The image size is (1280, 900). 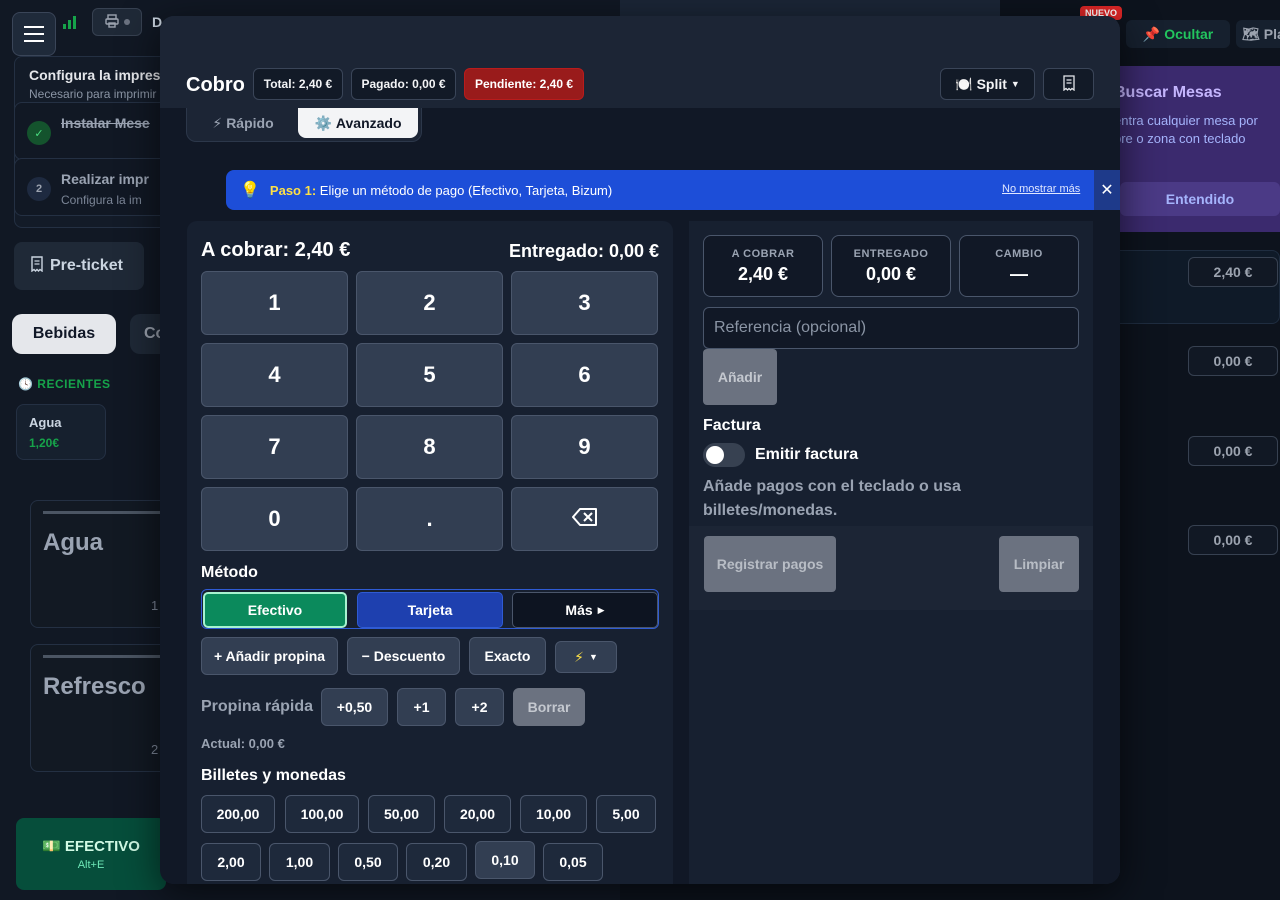 What do you see at coordinates (891, 273) in the screenshot?
I see `stat-delivered-value: 0,00 €` at bounding box center [891, 273].